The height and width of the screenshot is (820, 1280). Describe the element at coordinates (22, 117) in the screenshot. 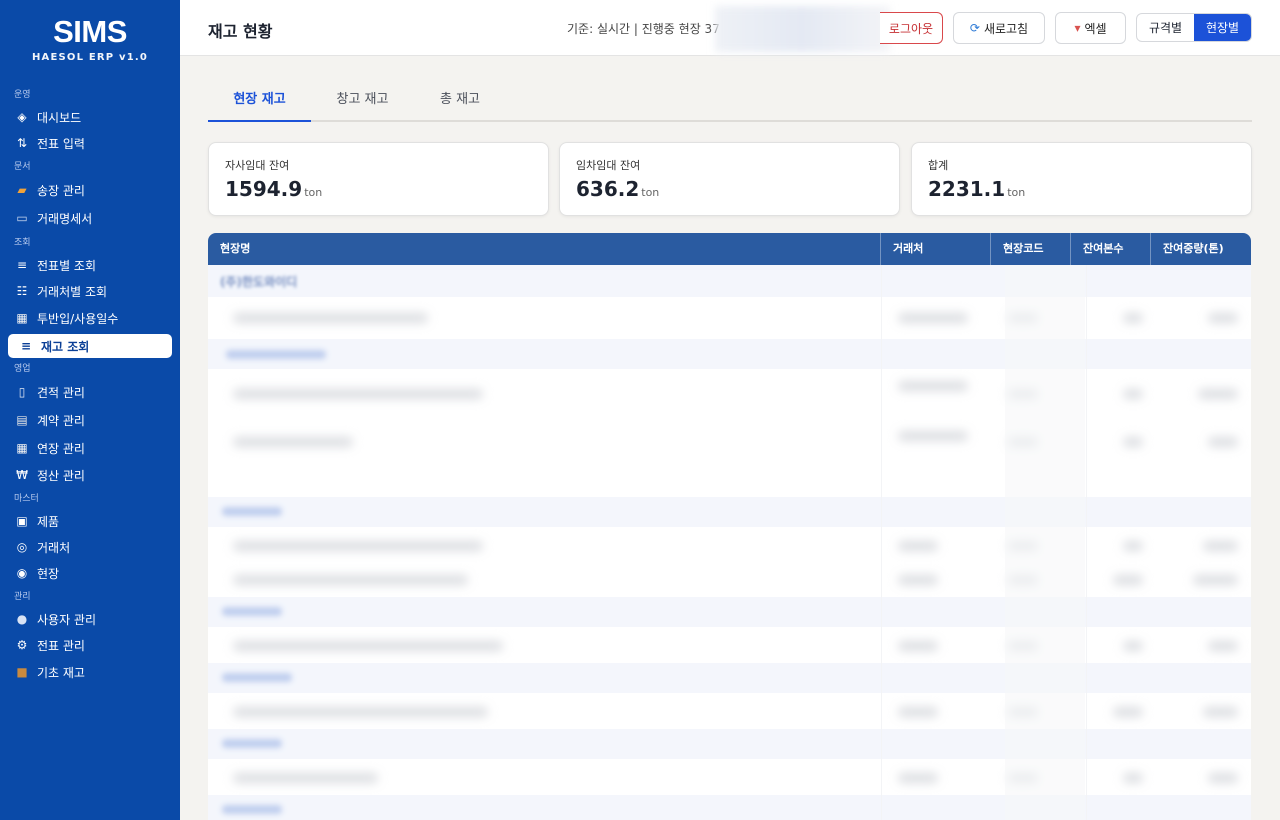

I see `diamond-icon: ◈` at that location.